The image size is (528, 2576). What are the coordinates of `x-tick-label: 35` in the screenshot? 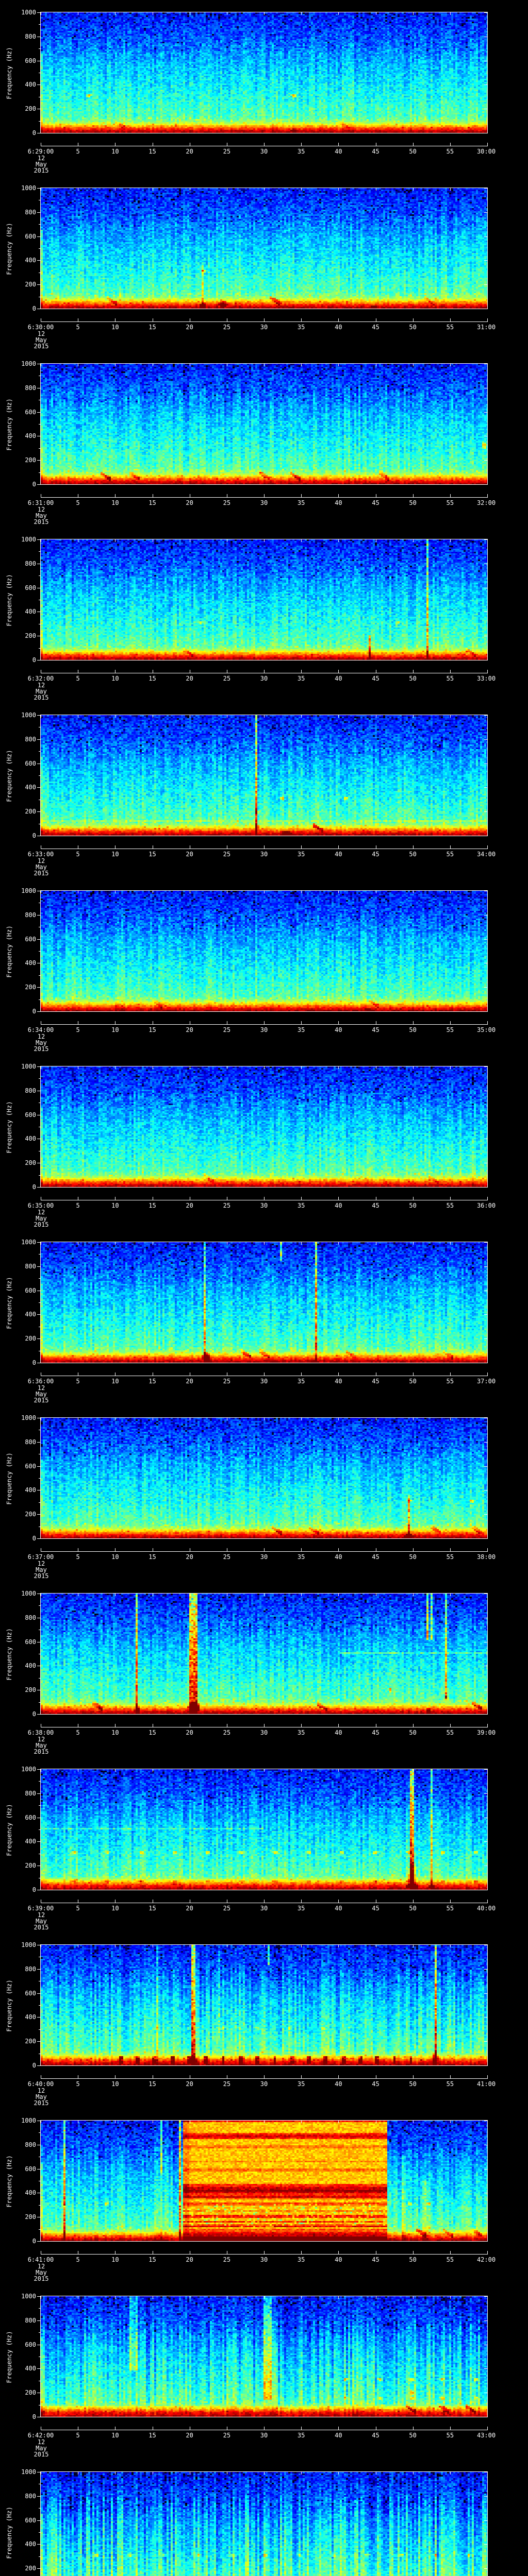 It's located at (301, 1908).